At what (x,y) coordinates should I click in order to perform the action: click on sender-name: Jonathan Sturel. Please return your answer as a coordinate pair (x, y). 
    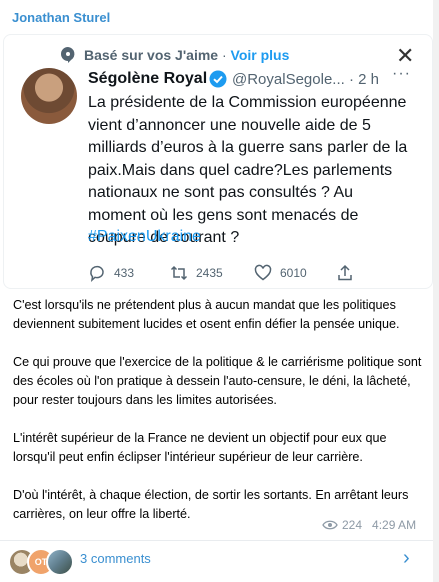
    Looking at the image, I should click on (61, 17).